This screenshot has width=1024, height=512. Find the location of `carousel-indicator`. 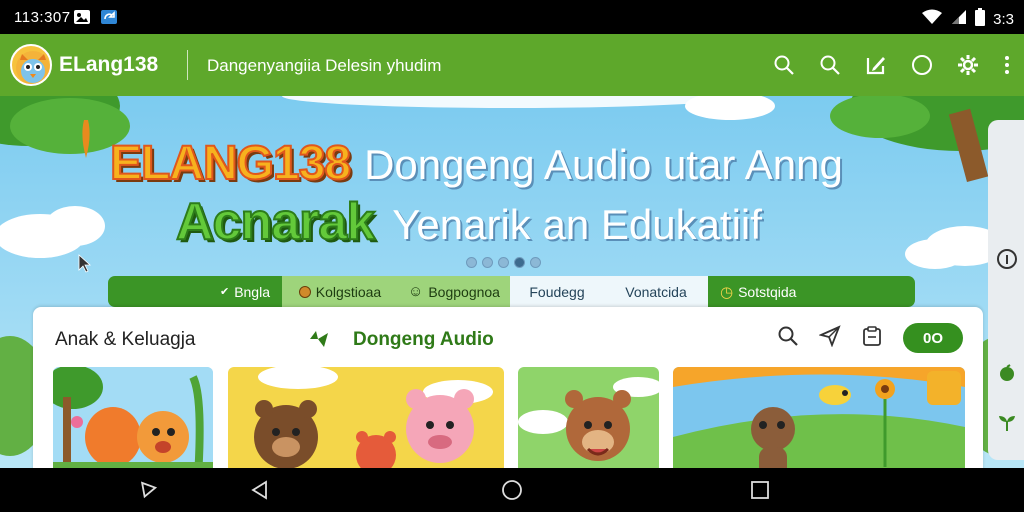

carousel-indicator is located at coordinates (503, 262).